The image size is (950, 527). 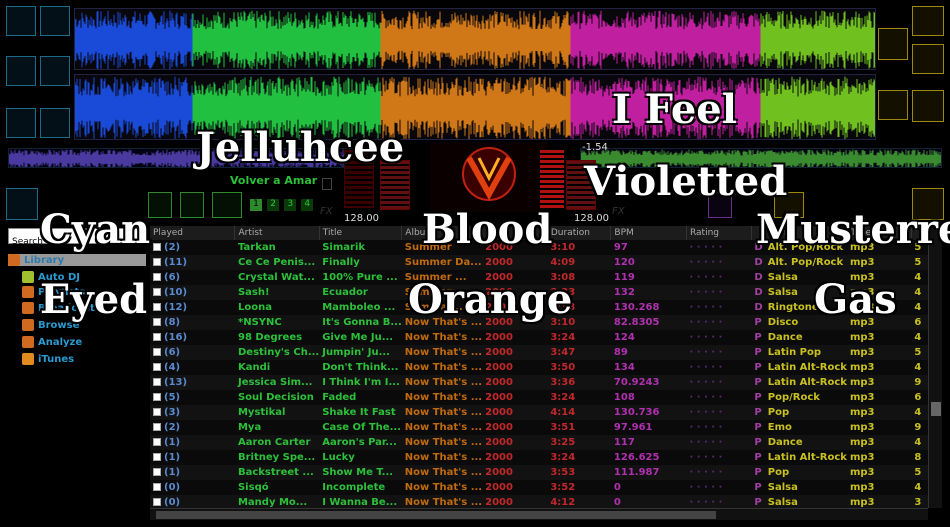 I want to click on table-cell: 126.625, so click(x=648, y=457).